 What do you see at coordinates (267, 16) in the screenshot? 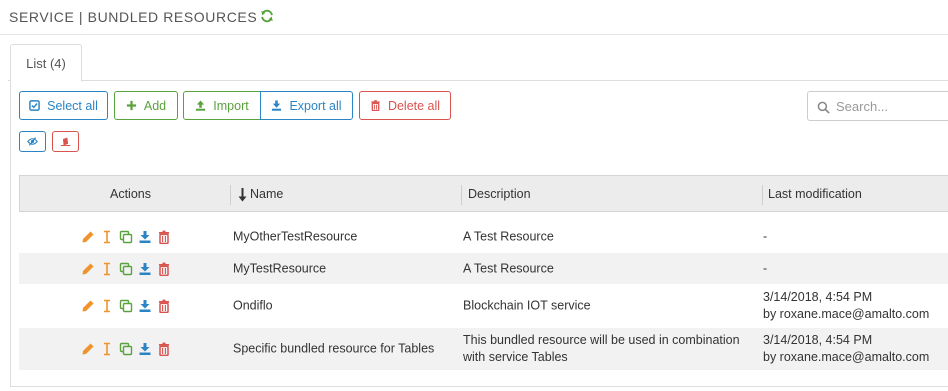
I see `refresh-icon` at bounding box center [267, 16].